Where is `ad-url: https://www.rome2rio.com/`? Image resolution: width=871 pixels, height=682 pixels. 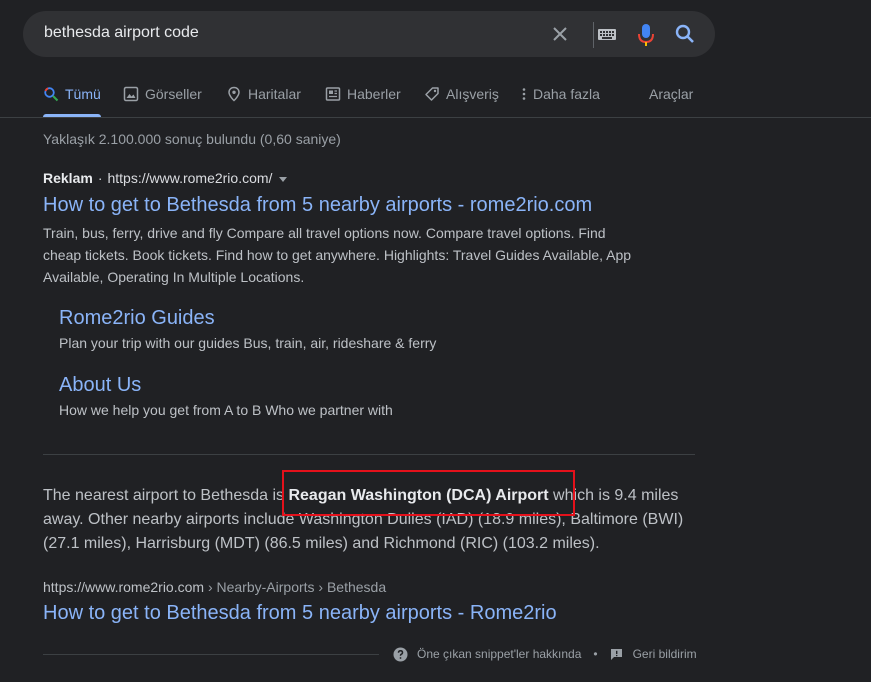 ad-url: https://www.rome2rio.com/ is located at coordinates (189, 178).